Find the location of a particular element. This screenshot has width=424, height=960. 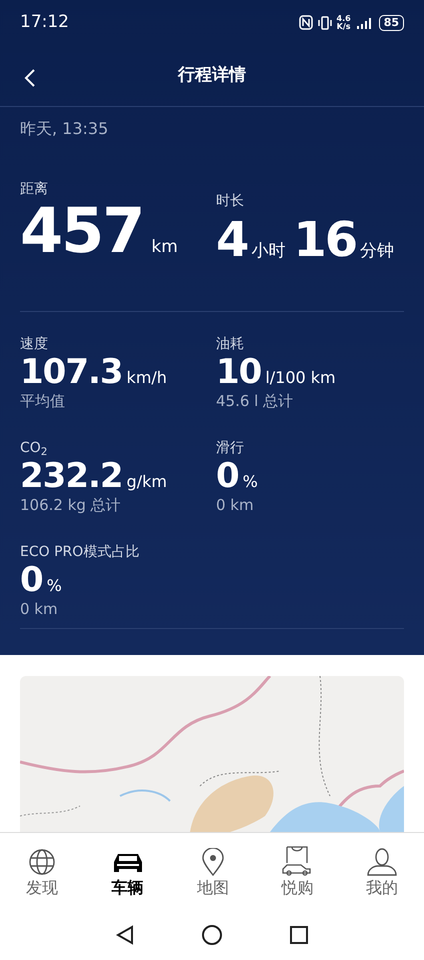

distance-unit: km is located at coordinates (164, 247).